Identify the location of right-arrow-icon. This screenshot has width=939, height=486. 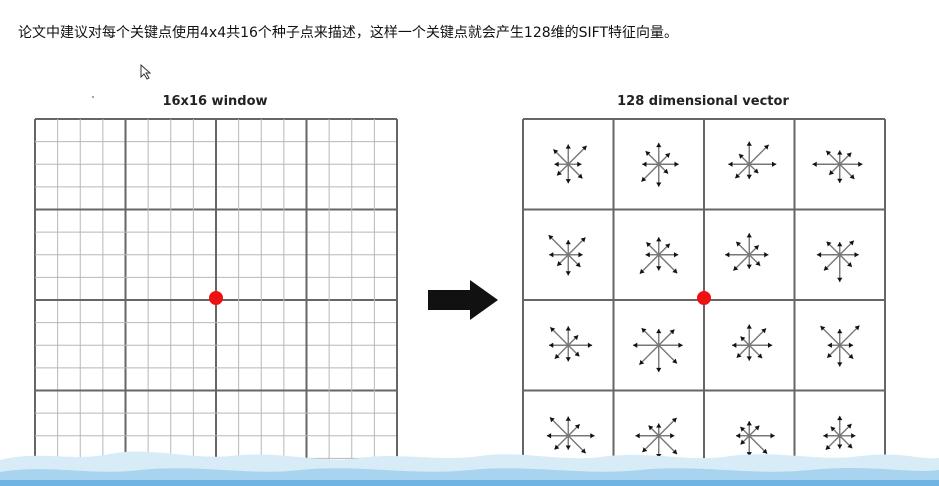
(463, 300).